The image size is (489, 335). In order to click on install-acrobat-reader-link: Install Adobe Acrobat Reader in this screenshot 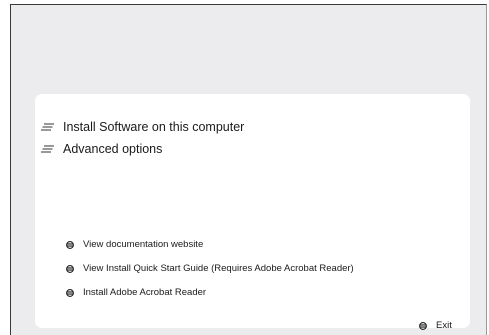, I will do `click(136, 292)`.